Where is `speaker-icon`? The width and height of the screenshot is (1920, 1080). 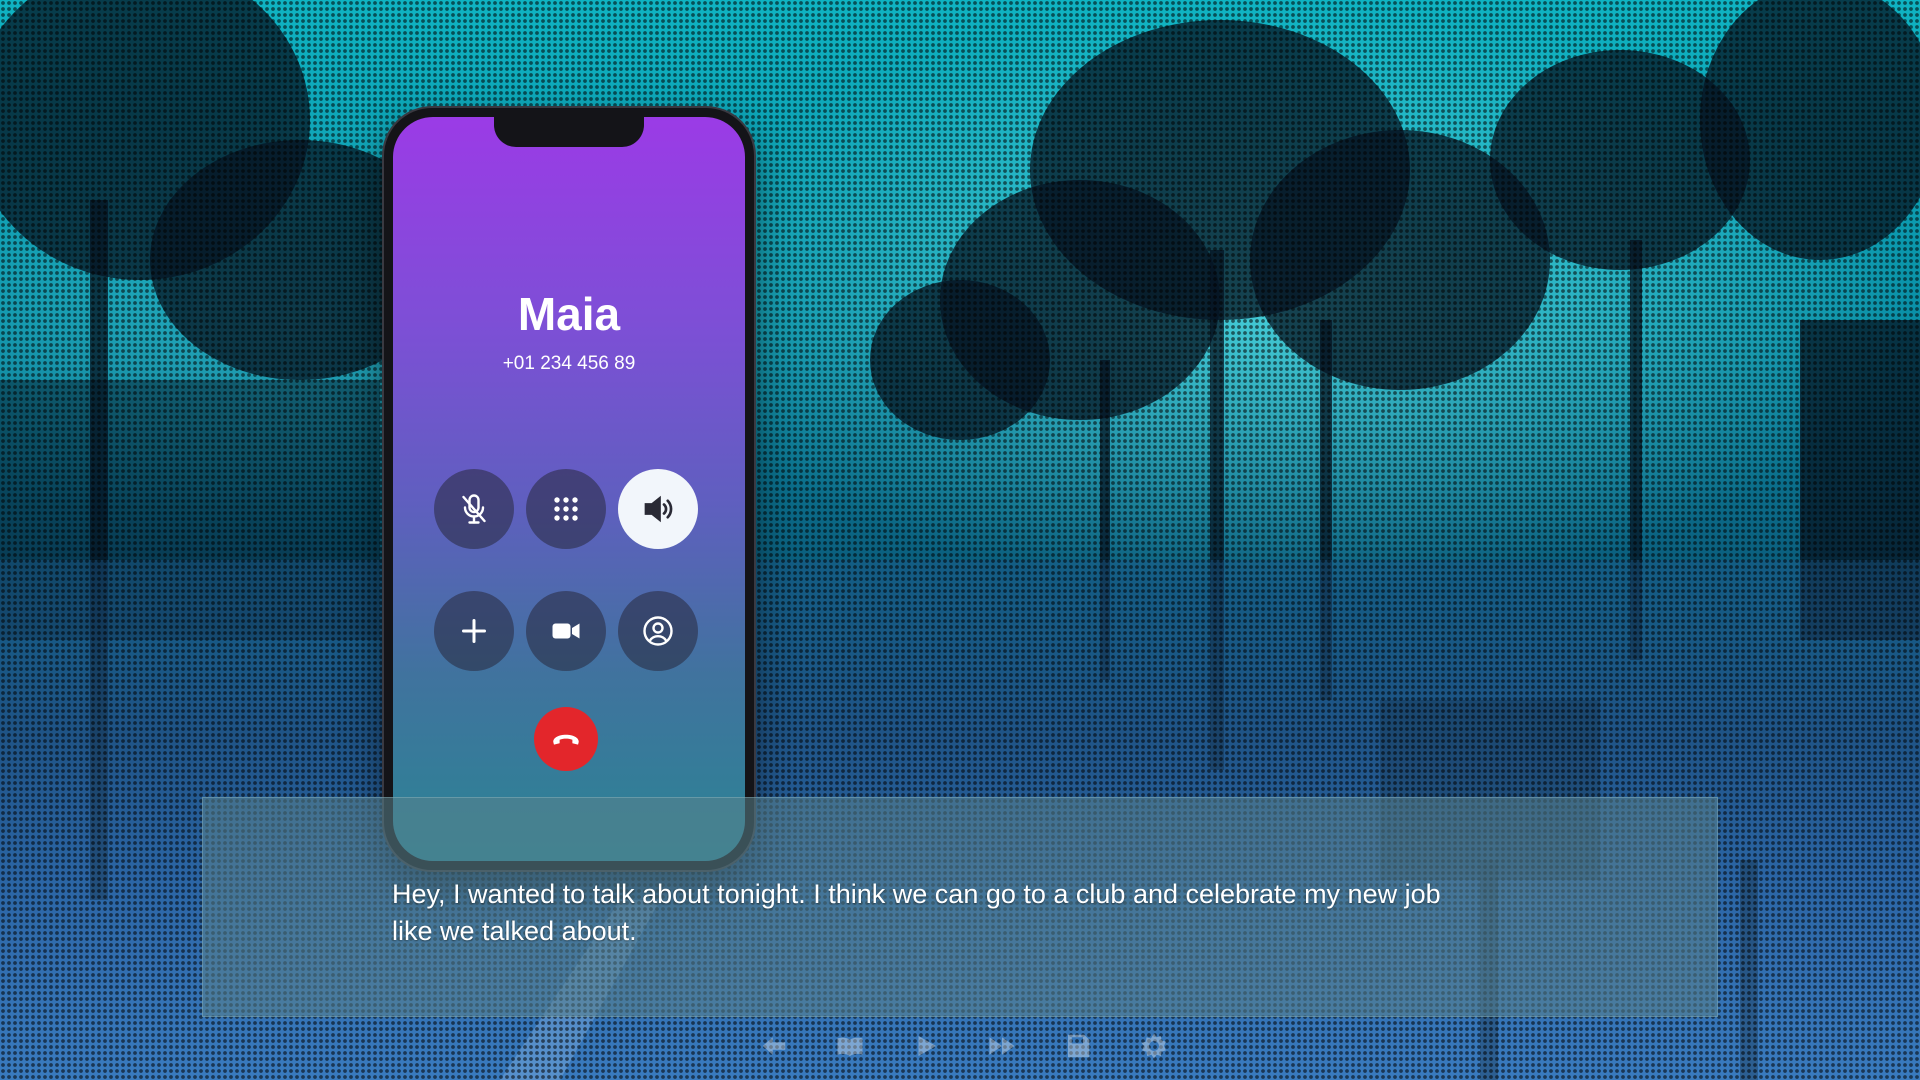
speaker-icon is located at coordinates (658, 509).